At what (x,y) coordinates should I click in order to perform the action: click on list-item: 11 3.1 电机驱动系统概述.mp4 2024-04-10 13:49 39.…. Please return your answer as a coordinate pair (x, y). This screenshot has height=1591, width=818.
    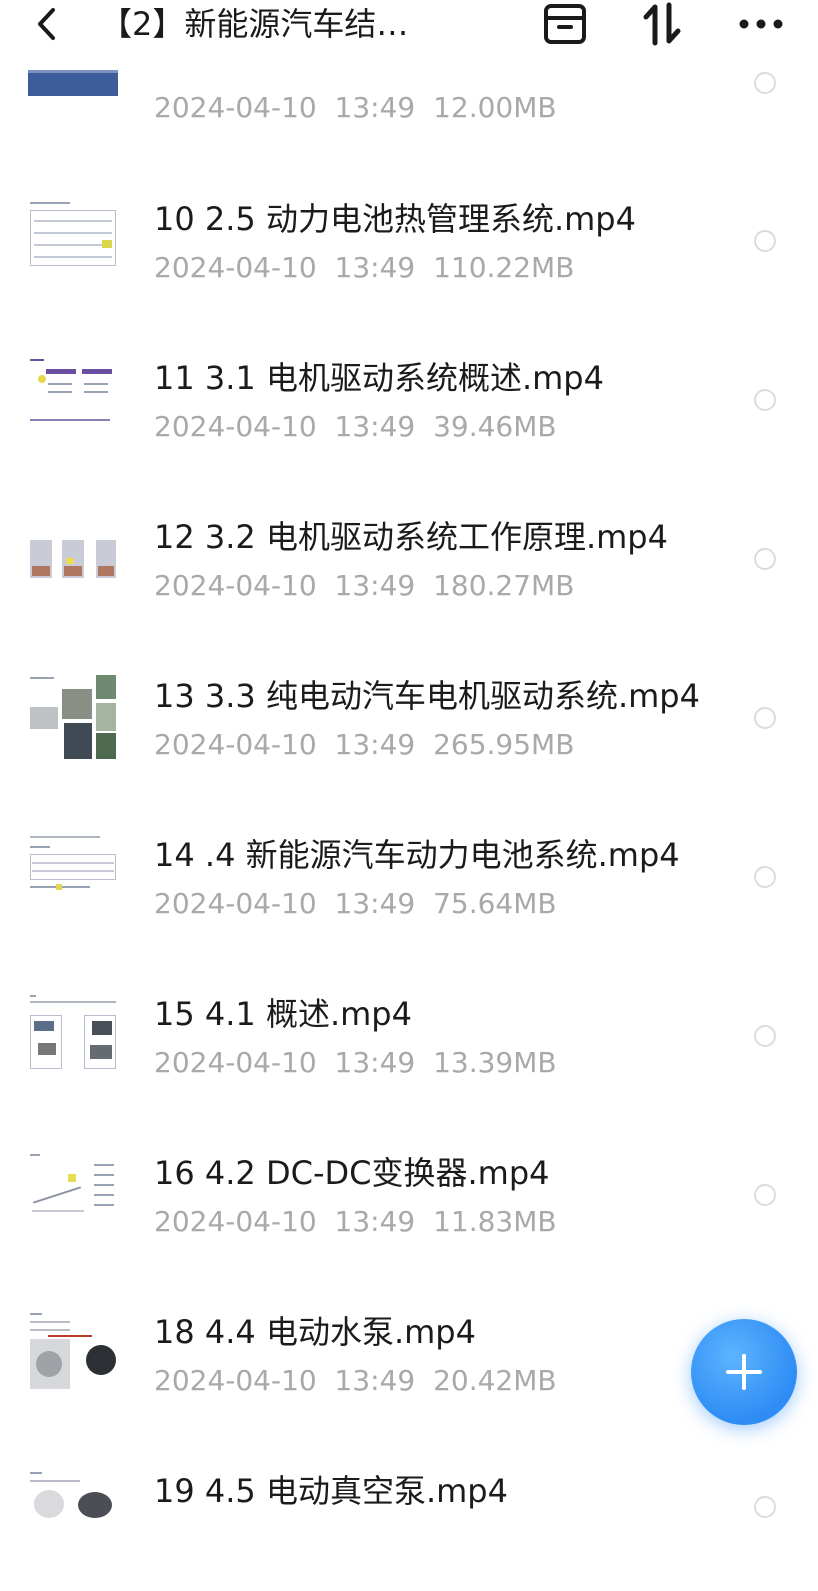
    Looking at the image, I should click on (409, 398).